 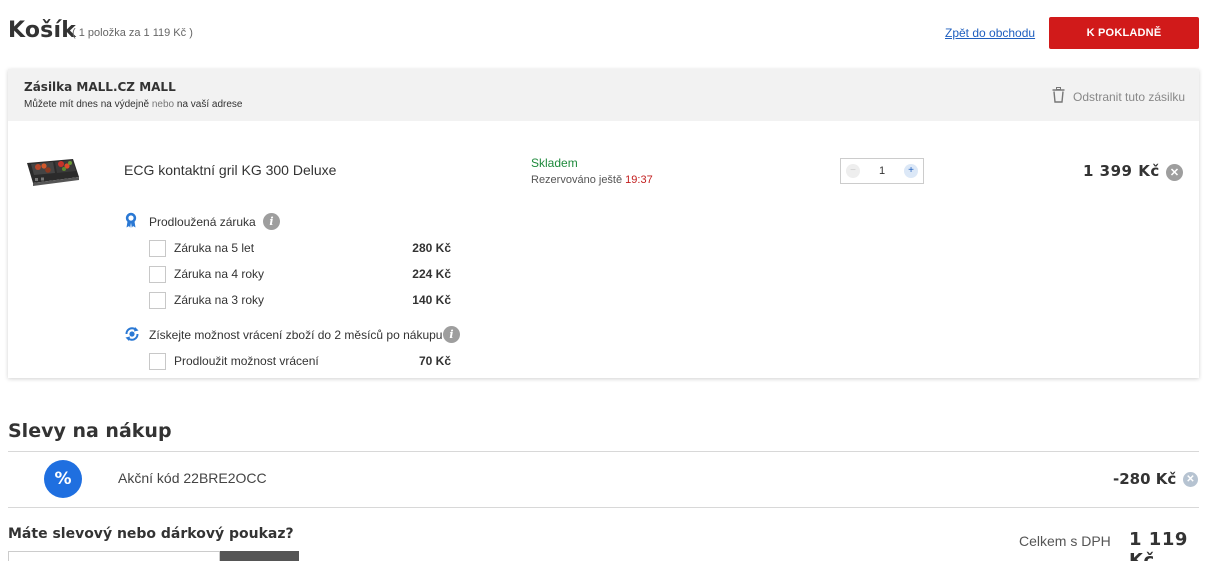 What do you see at coordinates (157, 248) in the screenshot?
I see `warranty-5y-checkbox` at bounding box center [157, 248].